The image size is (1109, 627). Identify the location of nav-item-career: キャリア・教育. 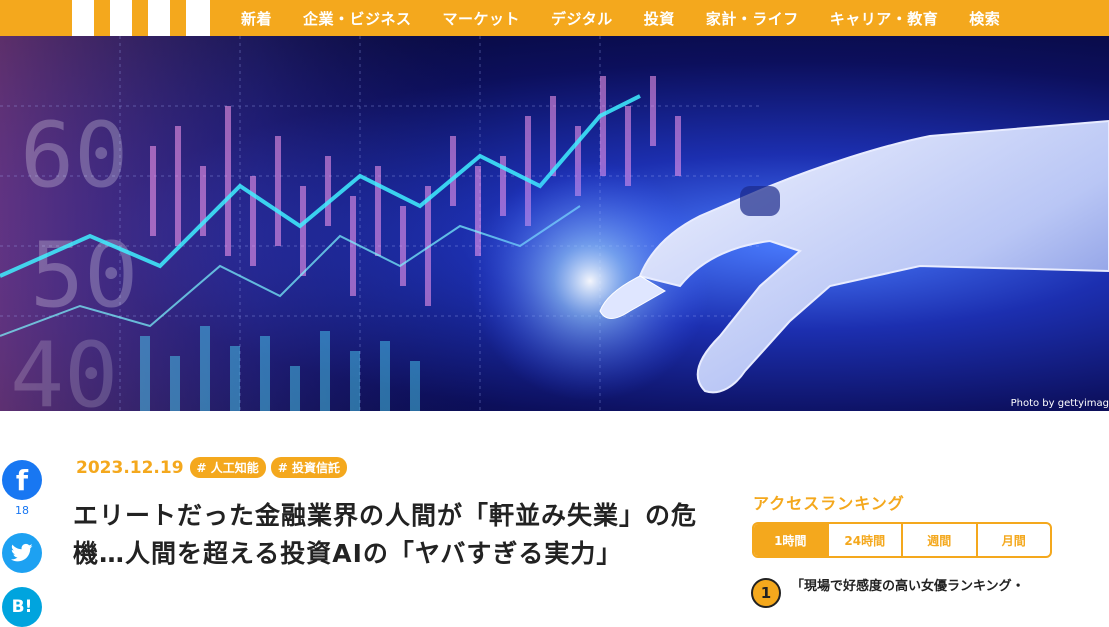
(884, 18).